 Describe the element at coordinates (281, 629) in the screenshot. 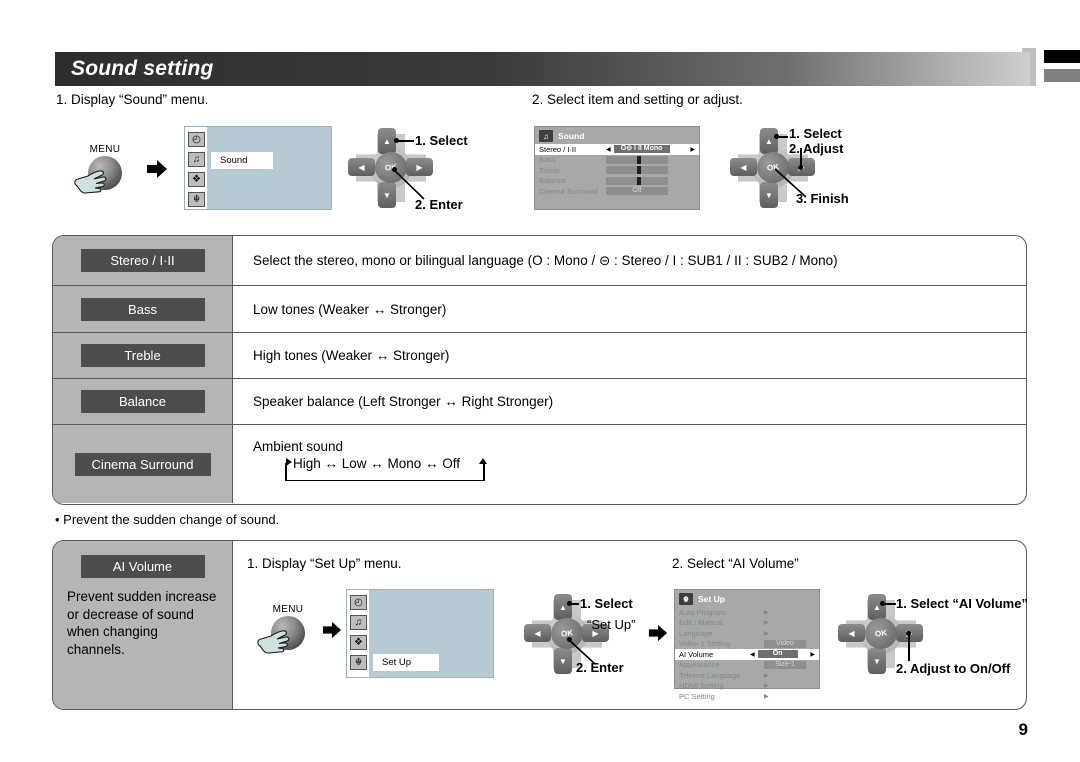

I see `menu-button-graphic-2: MENU` at that location.